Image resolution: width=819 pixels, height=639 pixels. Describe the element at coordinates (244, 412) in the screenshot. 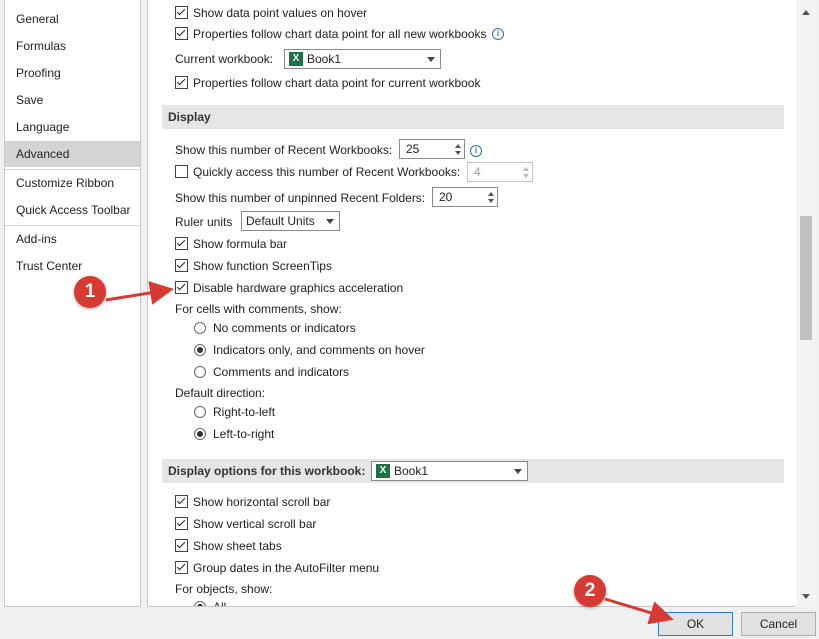

I see `direction-option-label: Right-to-left` at that location.